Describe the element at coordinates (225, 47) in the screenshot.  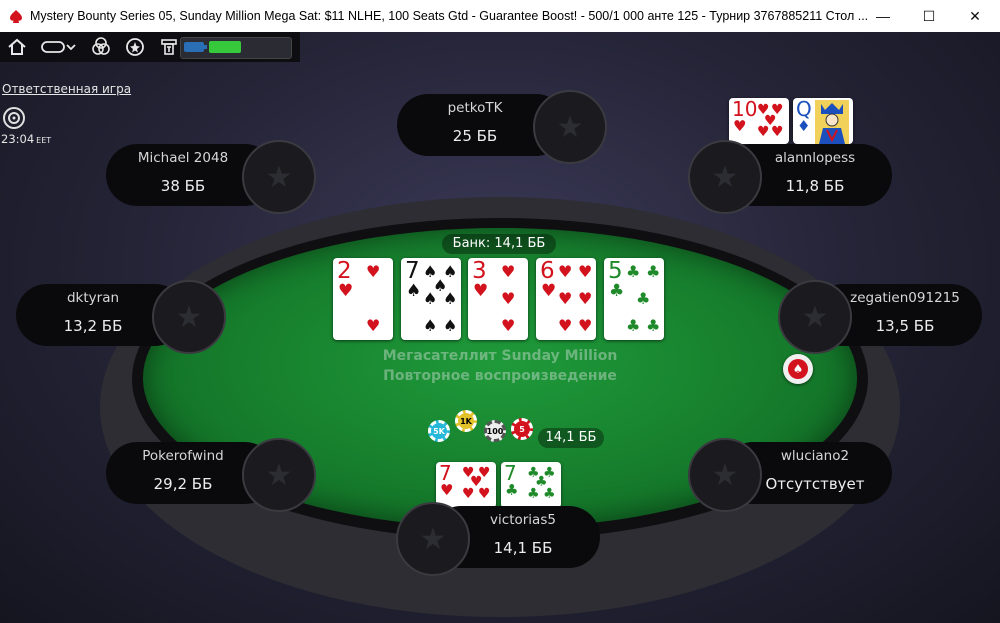
I see `time-bank-fill` at that location.